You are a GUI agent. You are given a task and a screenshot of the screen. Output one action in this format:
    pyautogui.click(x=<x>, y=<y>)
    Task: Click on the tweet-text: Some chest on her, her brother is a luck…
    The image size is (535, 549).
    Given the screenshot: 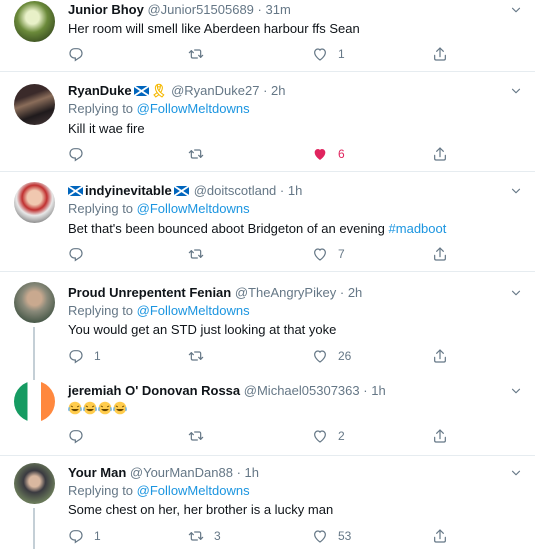 What is the action you would take?
    pyautogui.click(x=201, y=509)
    